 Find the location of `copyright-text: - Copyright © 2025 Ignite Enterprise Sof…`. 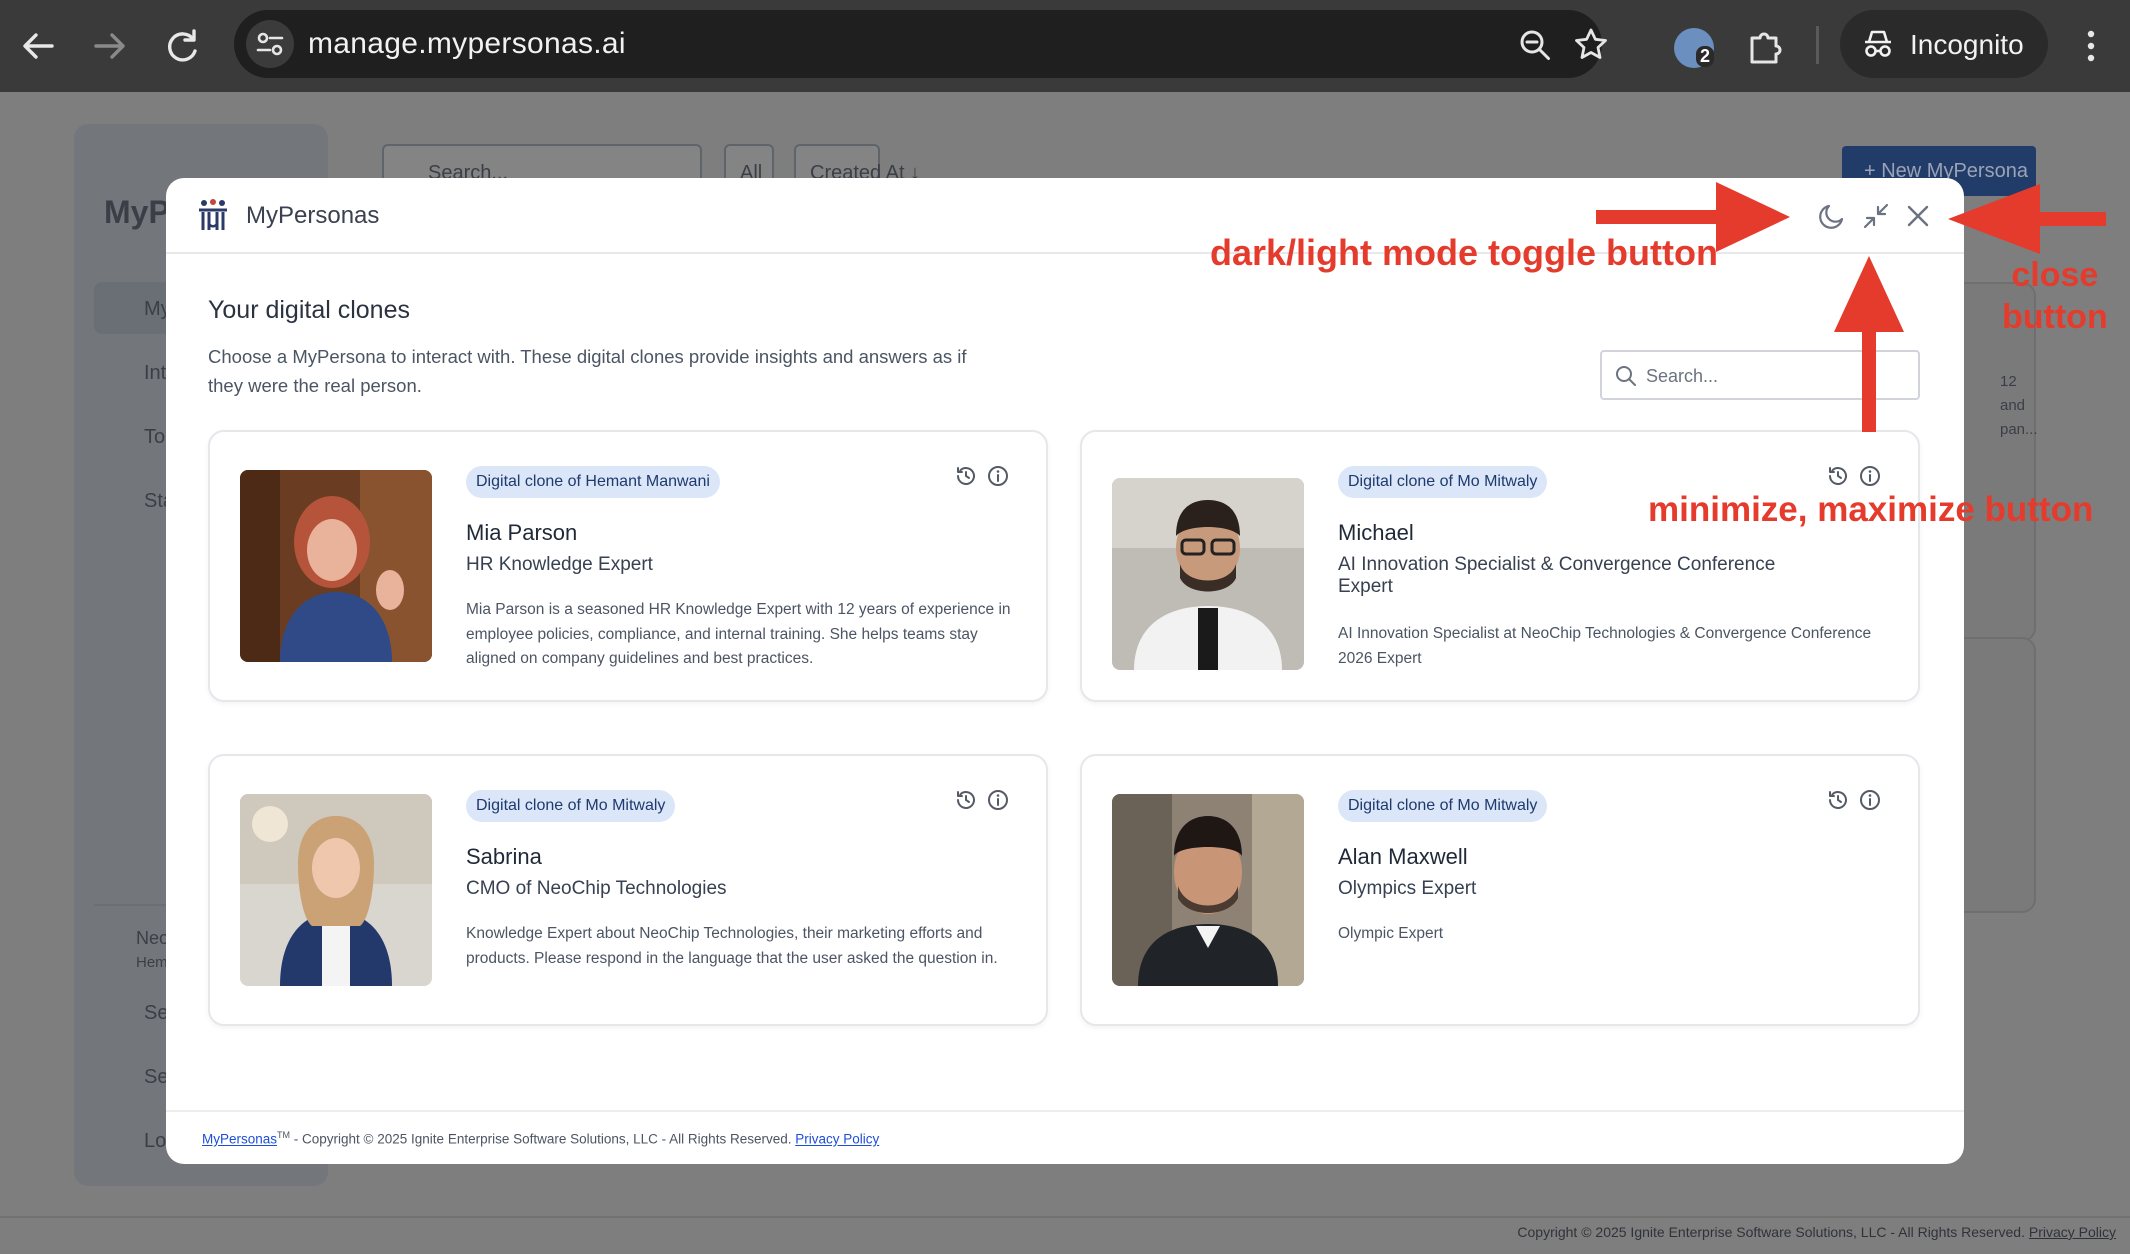

copyright-text: - Copyright © 2025 Ignite Enterprise Sof… is located at coordinates (543, 1139).